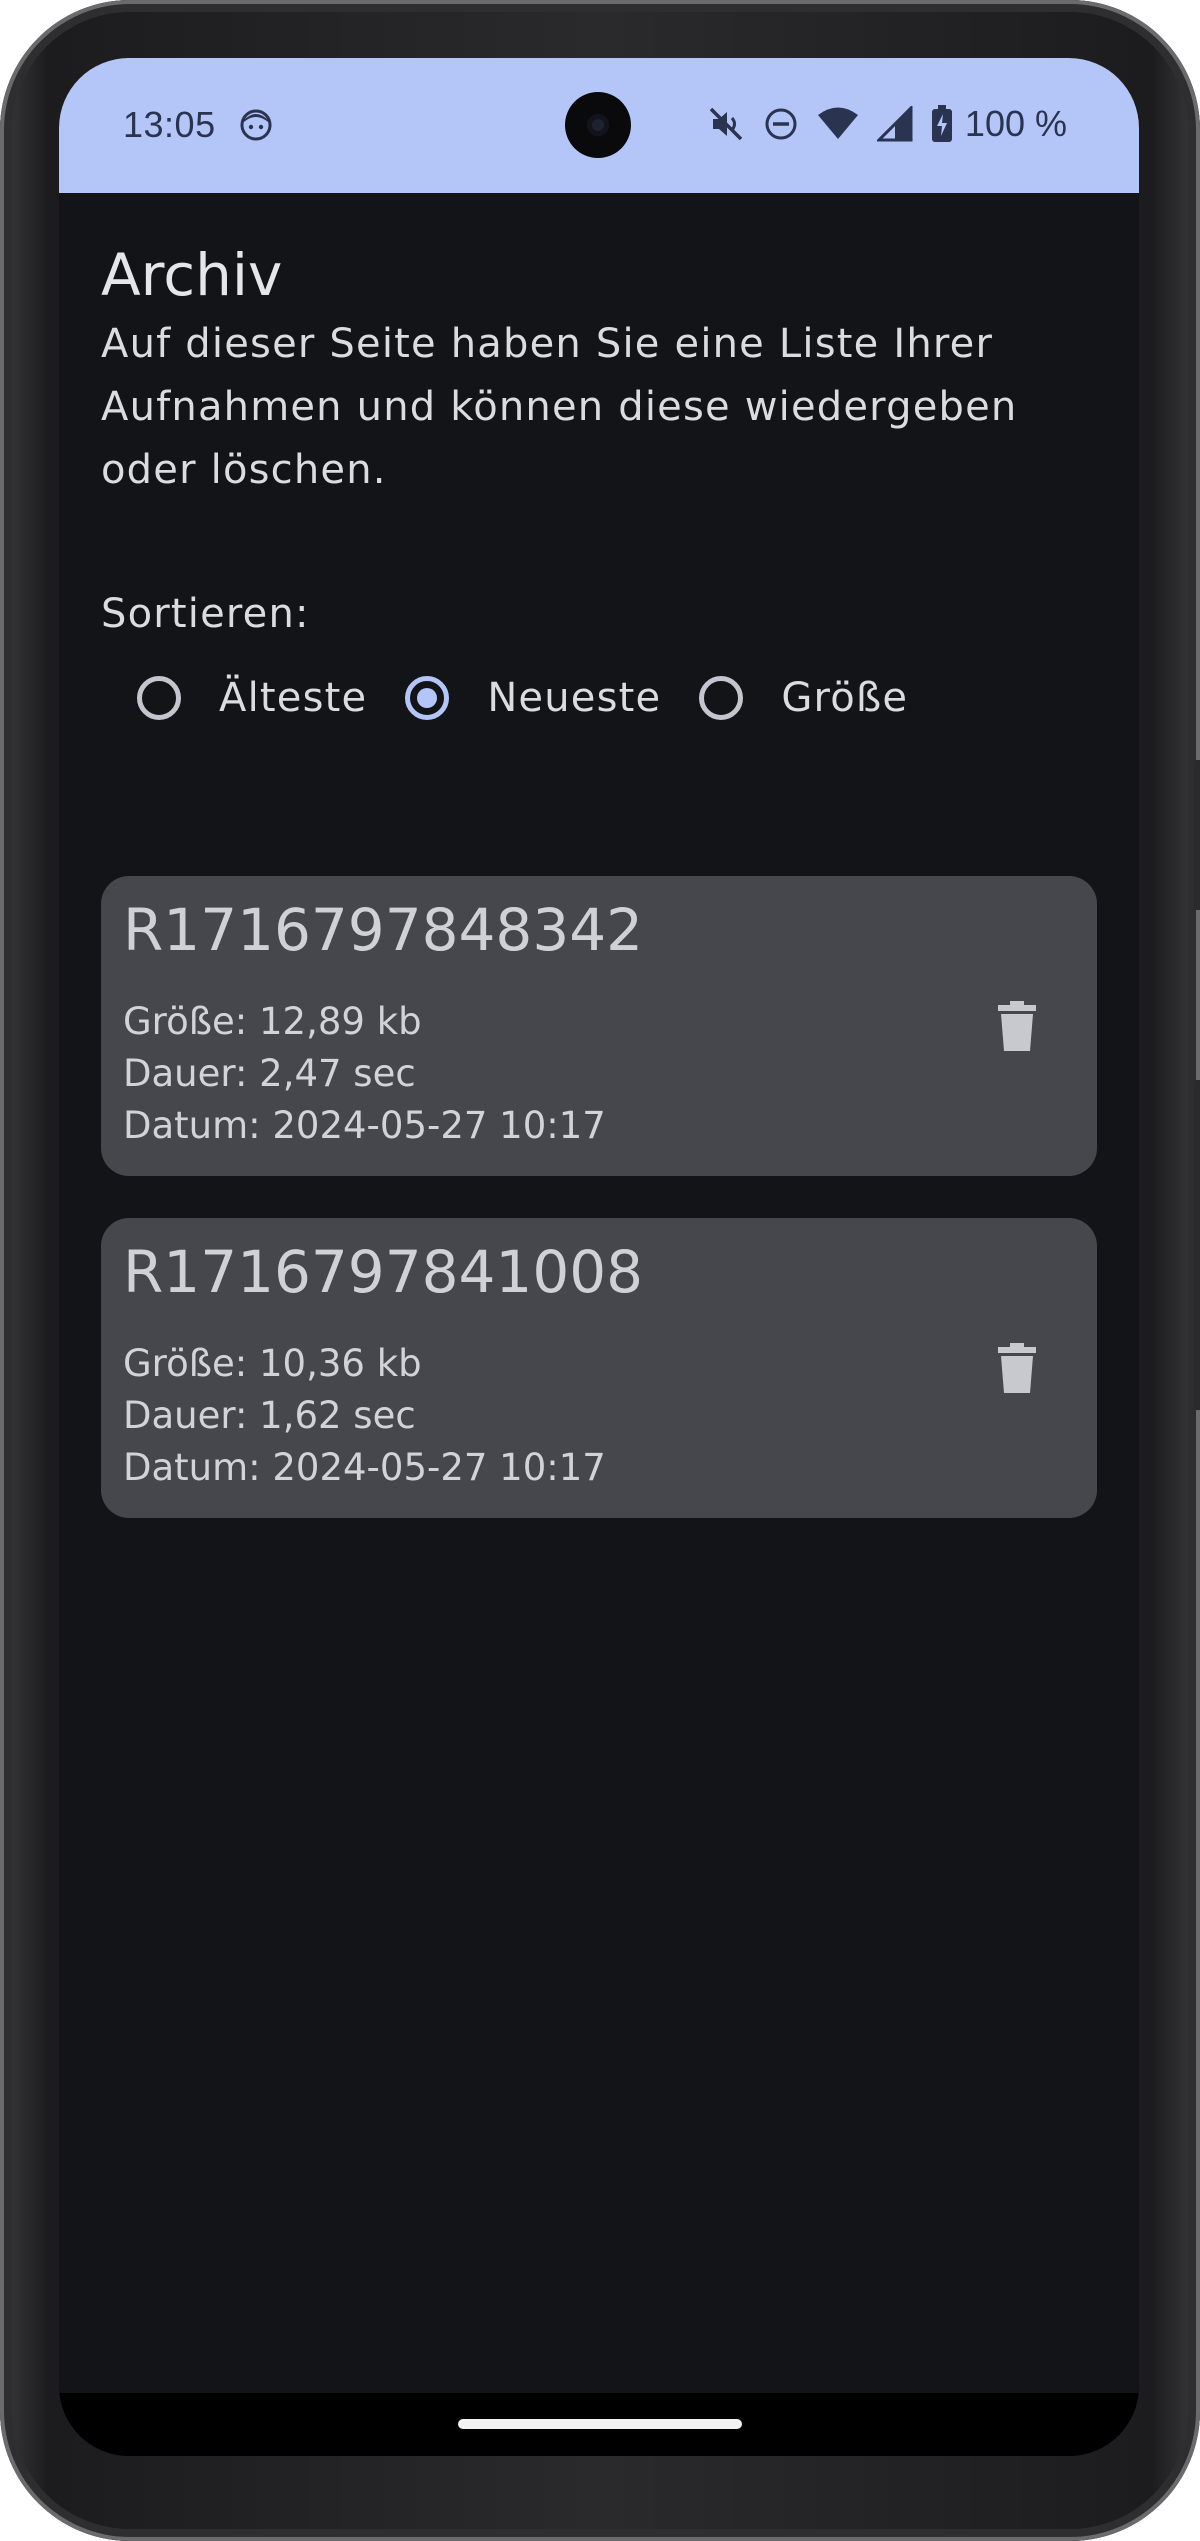  What do you see at coordinates (192, 275) in the screenshot?
I see `page-title: Archiv` at bounding box center [192, 275].